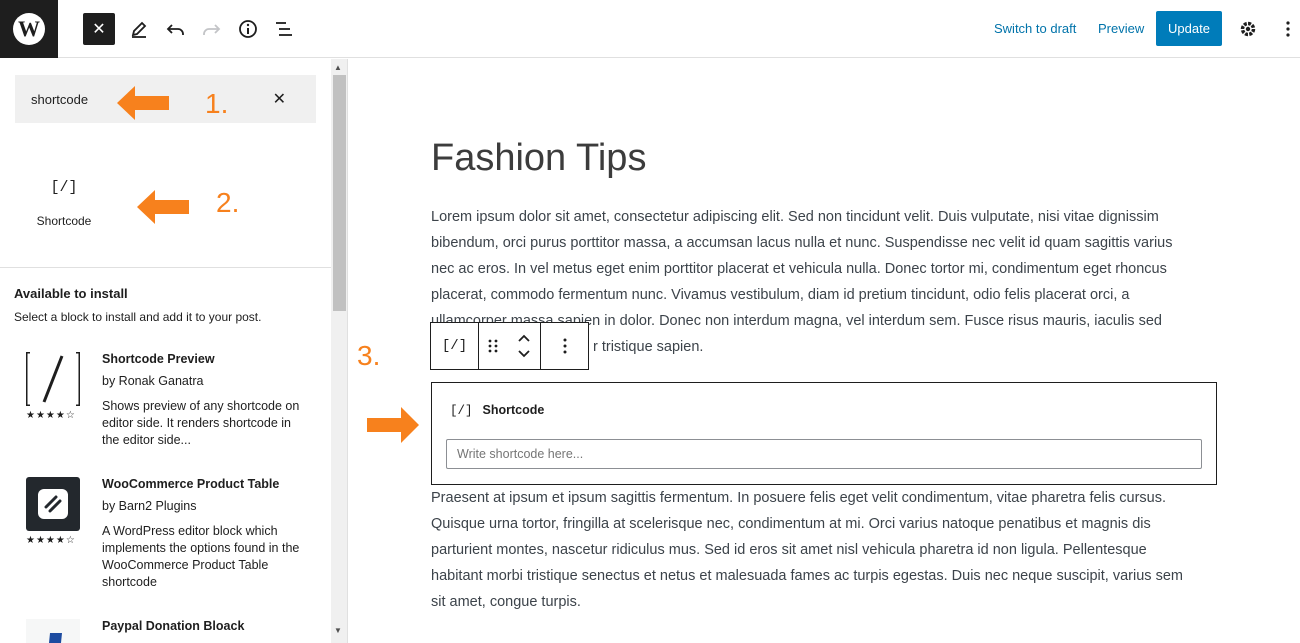  I want to click on wordpress-logo-icon: W, so click(29, 29).